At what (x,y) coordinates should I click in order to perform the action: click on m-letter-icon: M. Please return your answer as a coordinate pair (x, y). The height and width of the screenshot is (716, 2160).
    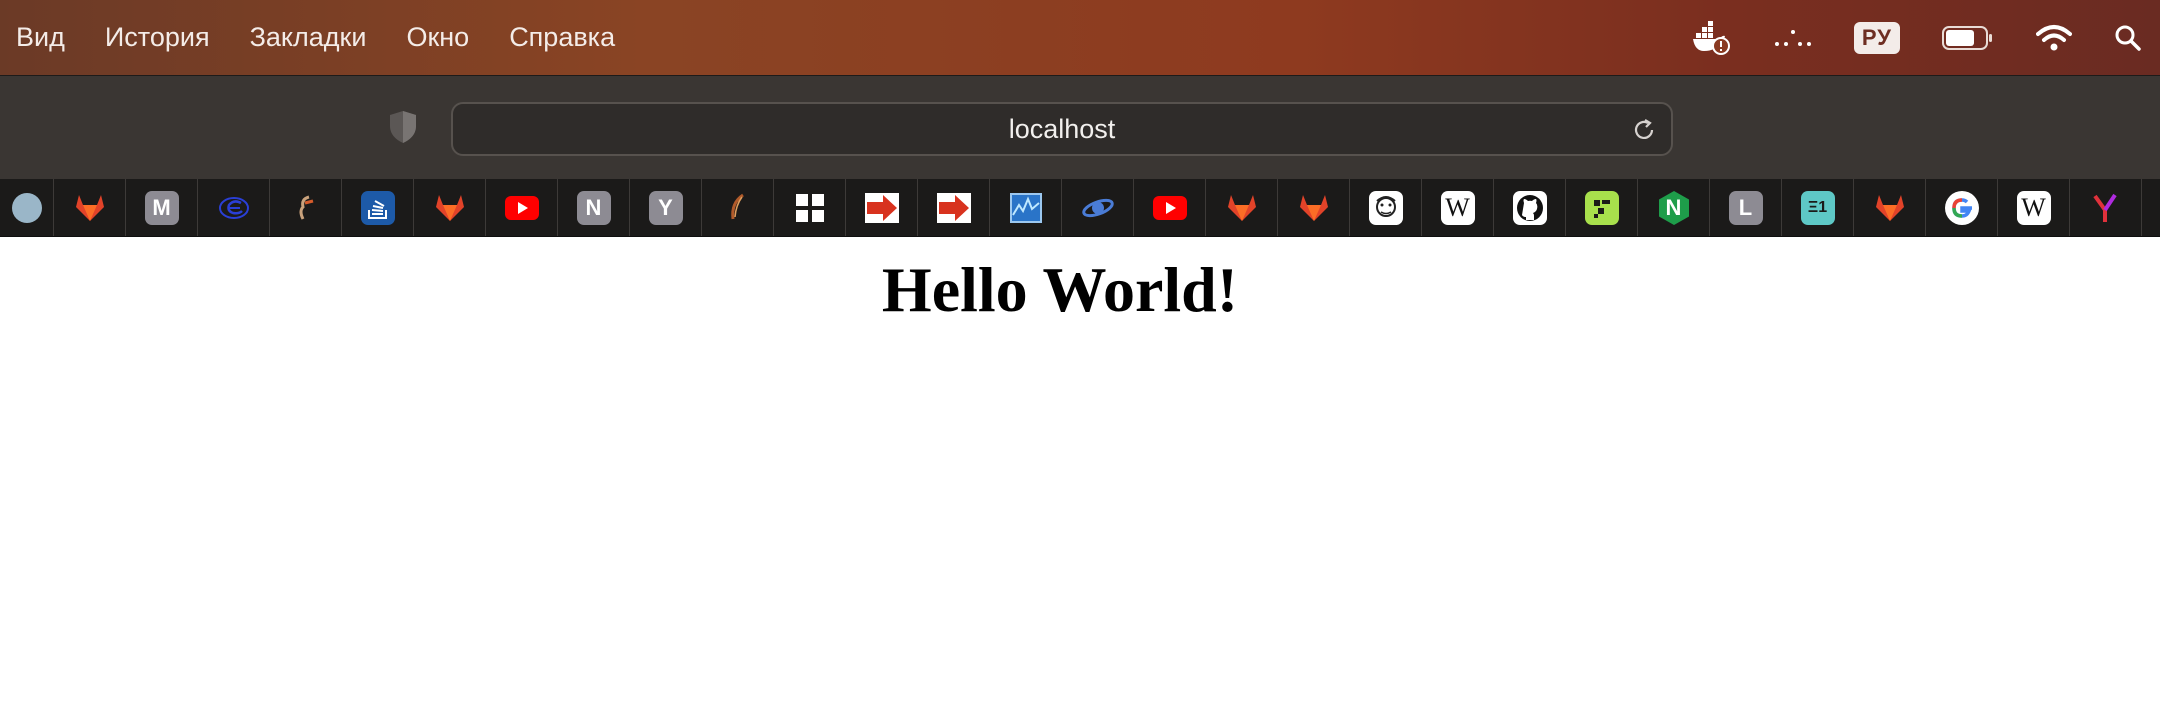
    Looking at the image, I should click on (161, 207).